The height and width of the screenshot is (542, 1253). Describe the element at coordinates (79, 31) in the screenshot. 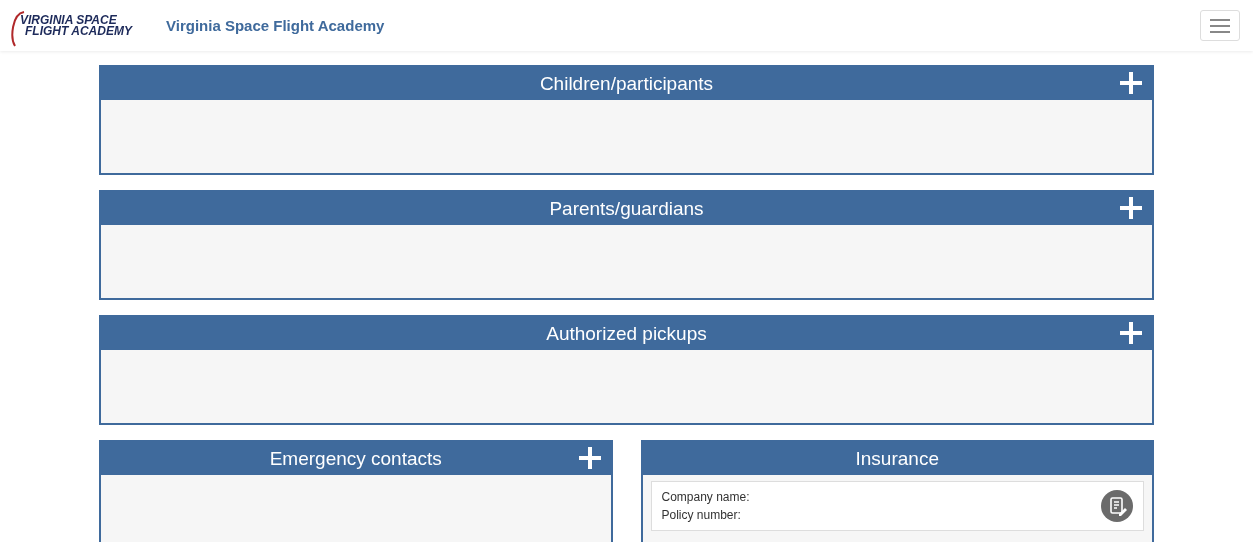

I see `logo-text: FLIGHT ACADEMY` at that location.